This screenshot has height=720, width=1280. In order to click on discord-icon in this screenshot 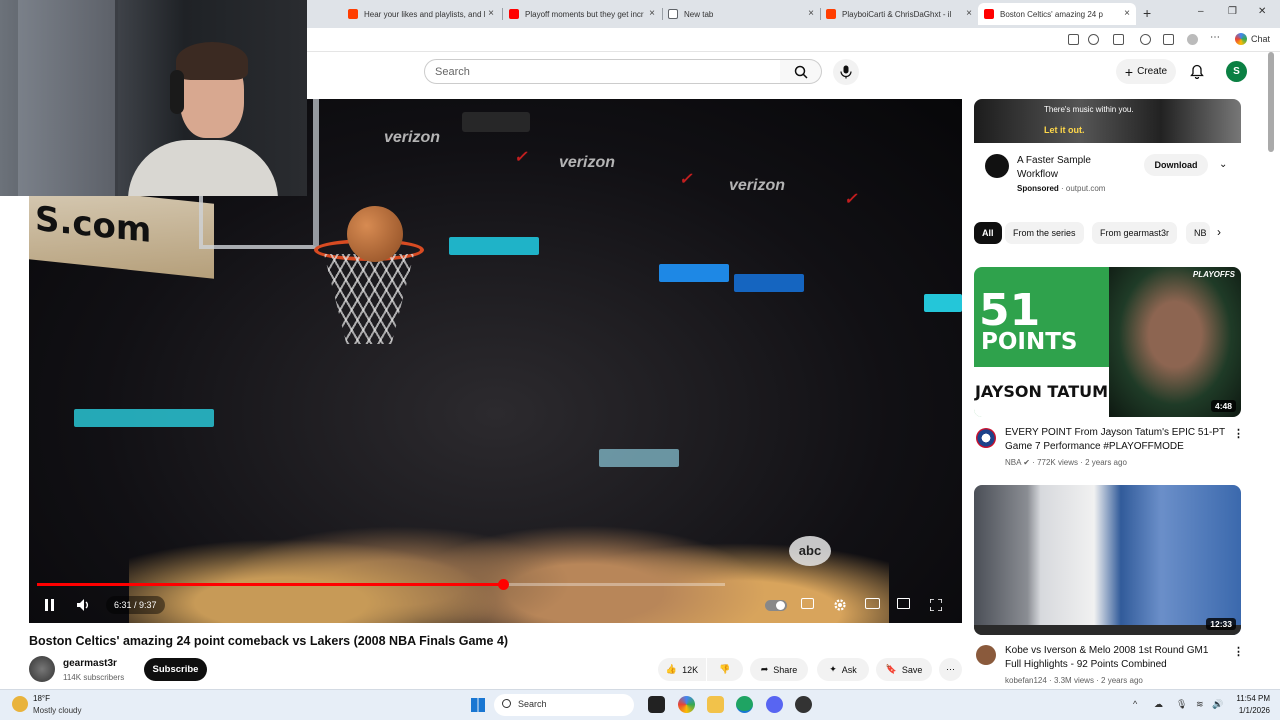, I will do `click(774, 704)`.